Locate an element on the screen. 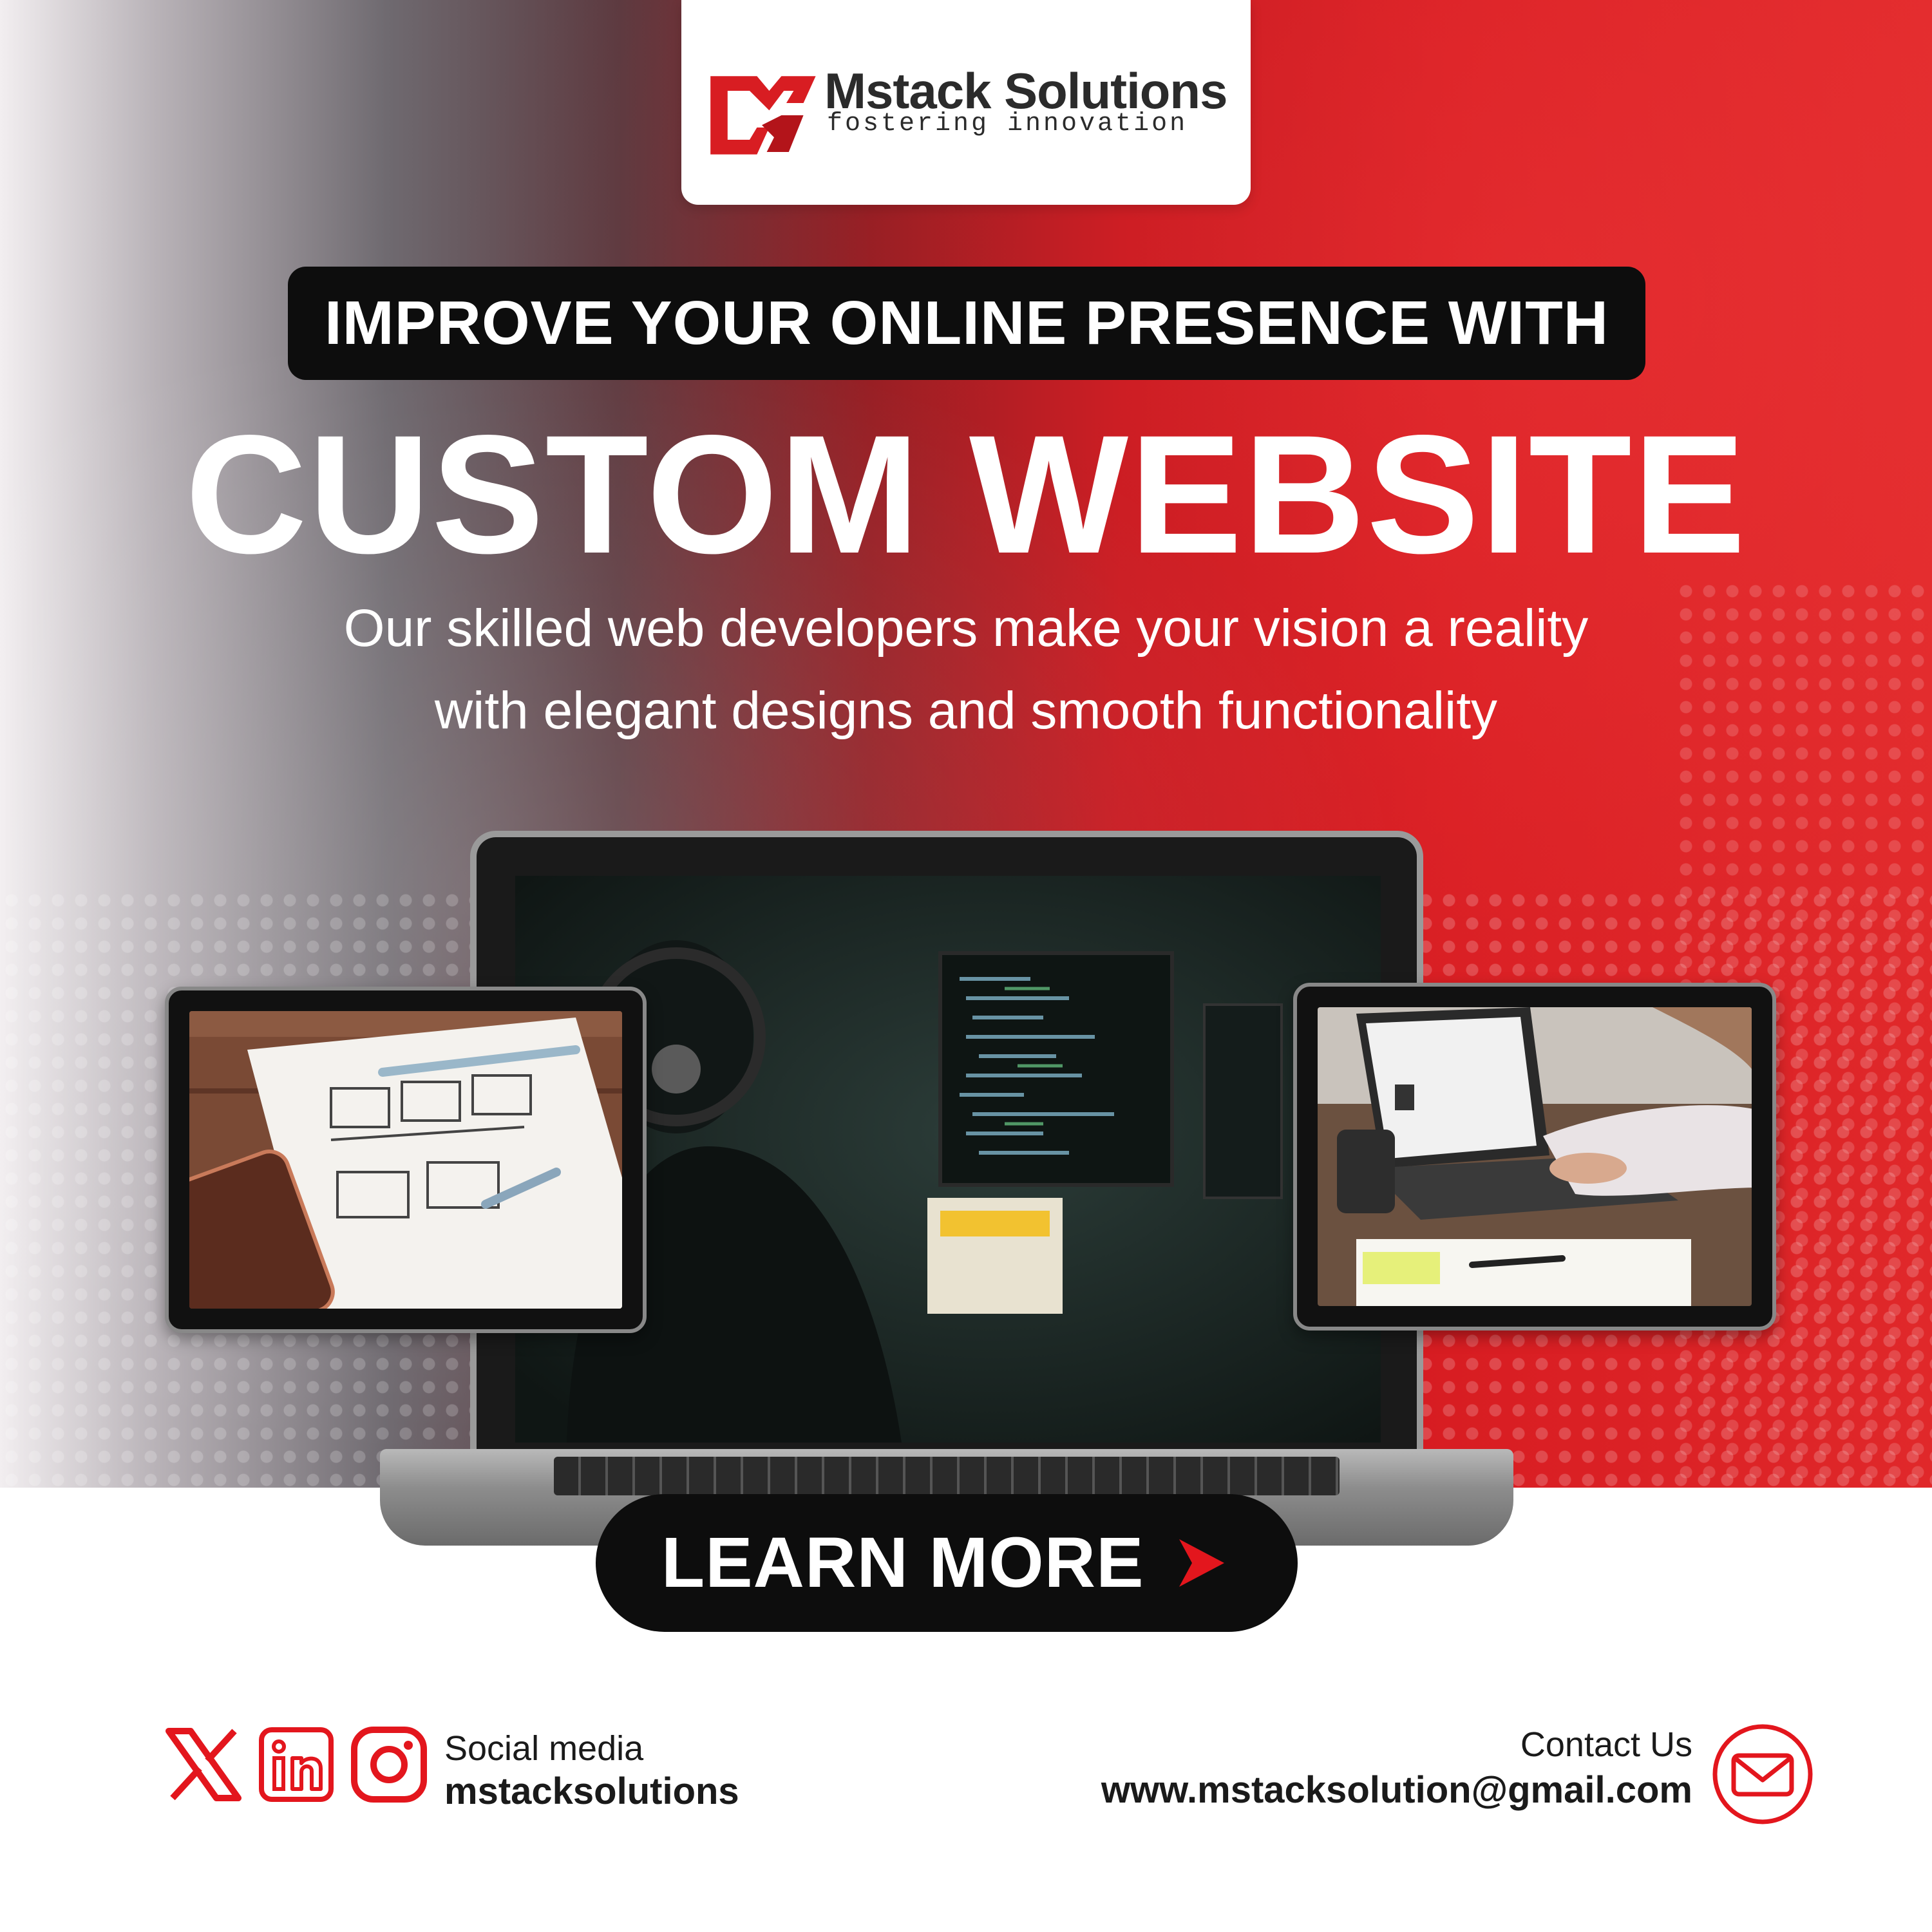 The height and width of the screenshot is (1932, 1932). contact-us-label: Contact Us is located at coordinates (1606, 1744).